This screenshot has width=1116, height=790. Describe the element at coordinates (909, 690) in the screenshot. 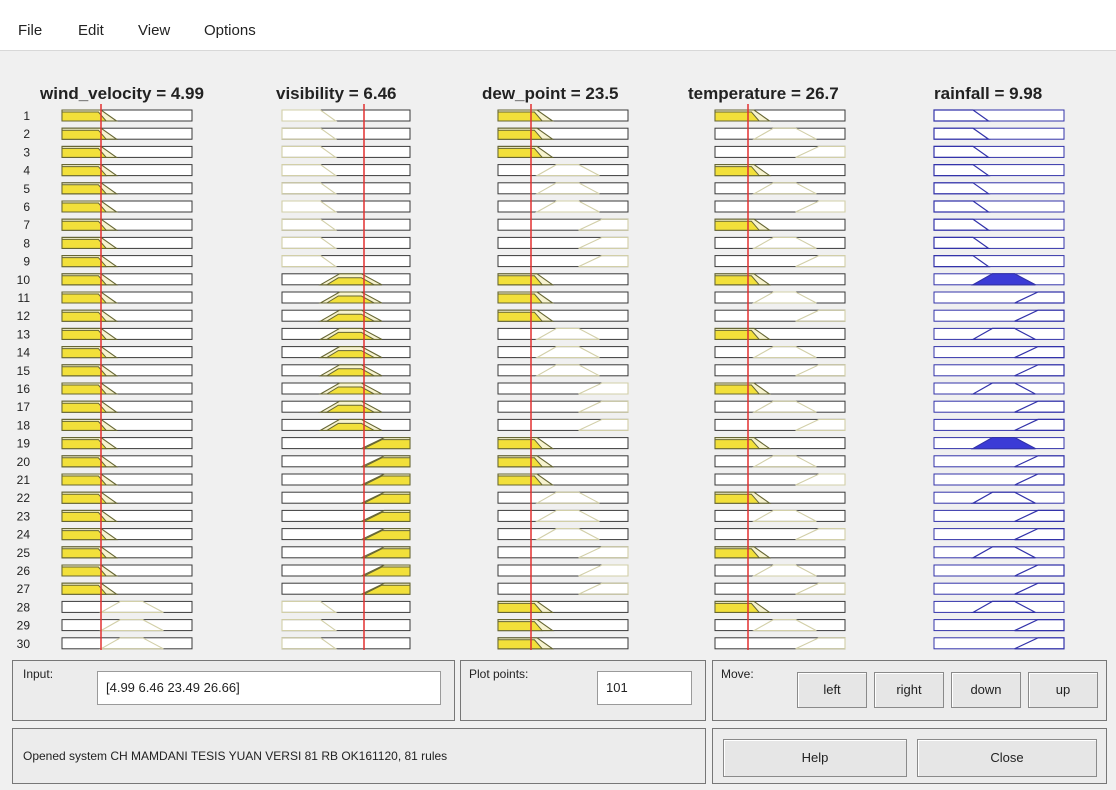

I see `move-right-button: right` at that location.